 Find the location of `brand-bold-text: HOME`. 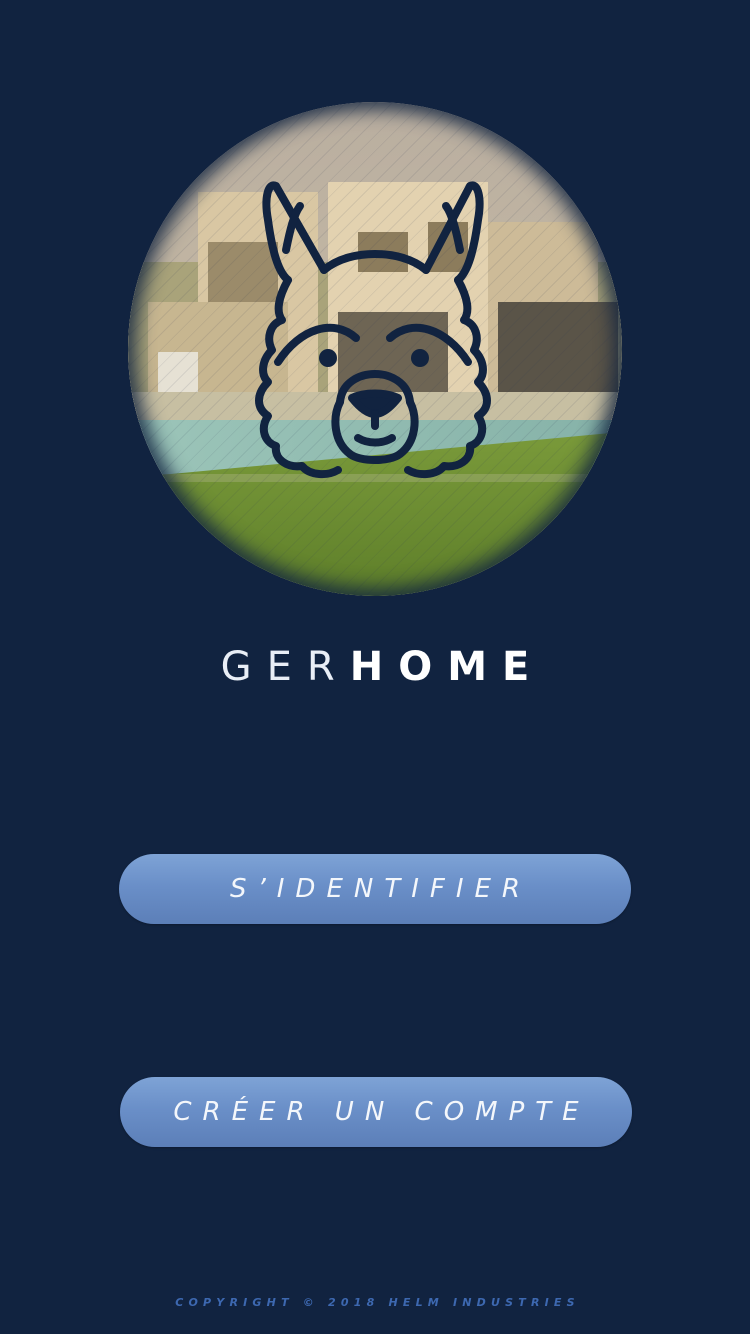

brand-bold-text: HOME is located at coordinates (447, 667).